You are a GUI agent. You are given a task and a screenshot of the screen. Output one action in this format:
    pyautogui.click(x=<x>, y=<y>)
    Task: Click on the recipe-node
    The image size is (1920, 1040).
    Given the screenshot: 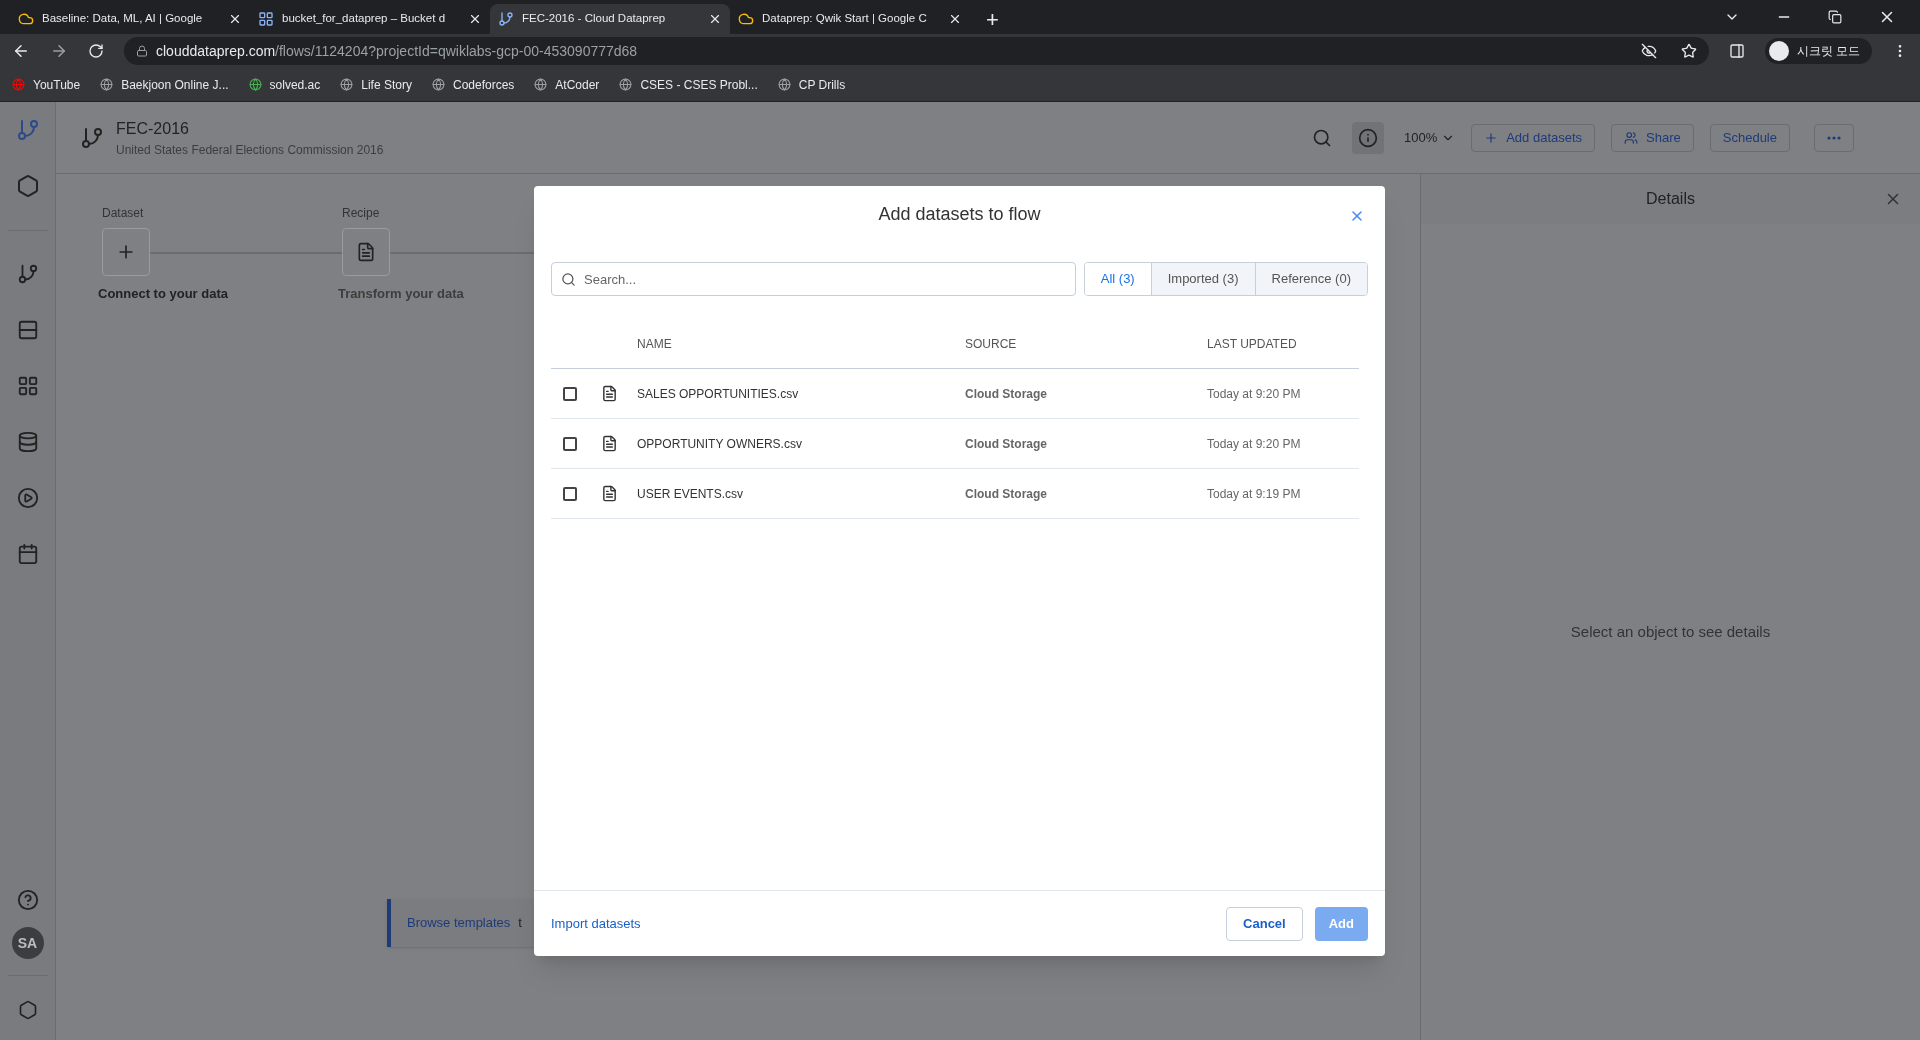 What is the action you would take?
    pyautogui.click(x=366, y=252)
    